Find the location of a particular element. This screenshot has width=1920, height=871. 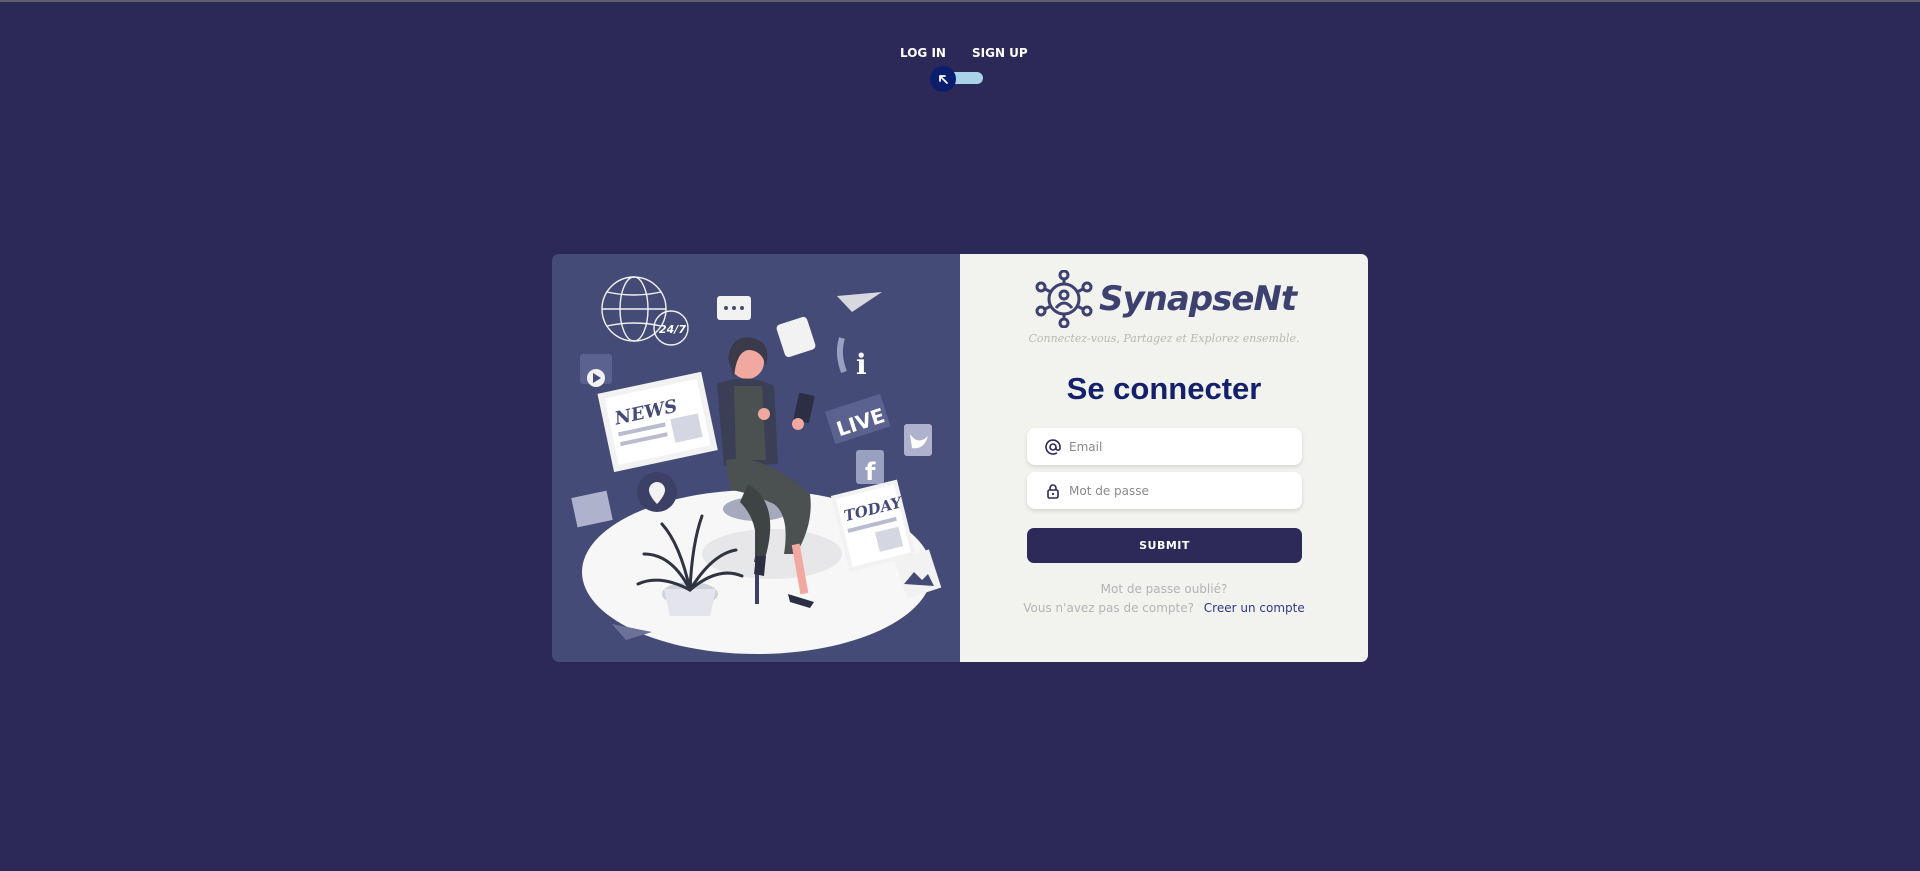

forgot-password-link: Mot de passe oublié? is located at coordinates (1164, 589).